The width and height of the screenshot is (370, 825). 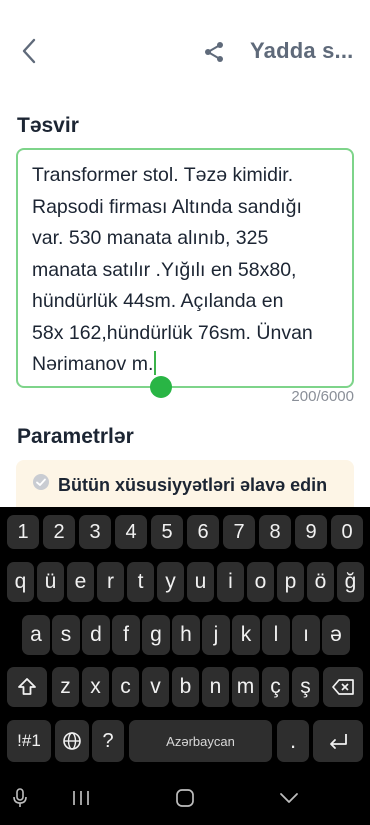 I want to click on key-a: a, so click(x=36, y=635).